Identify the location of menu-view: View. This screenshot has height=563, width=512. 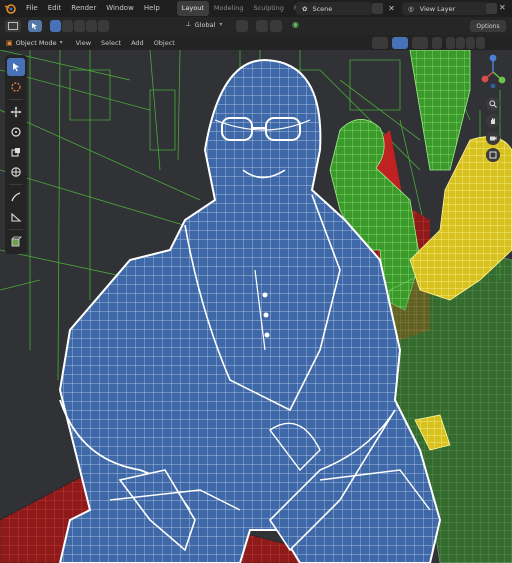
(83, 43).